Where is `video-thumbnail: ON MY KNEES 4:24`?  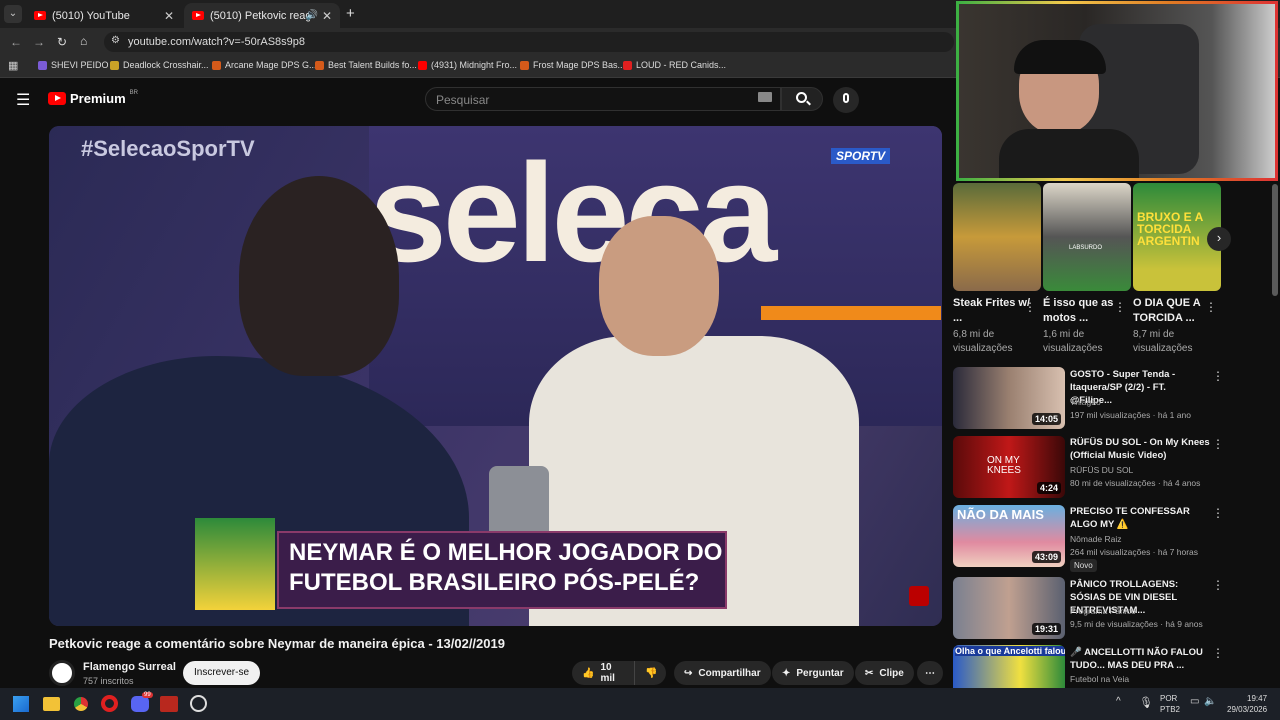 video-thumbnail: ON MY KNEES 4:24 is located at coordinates (1009, 467).